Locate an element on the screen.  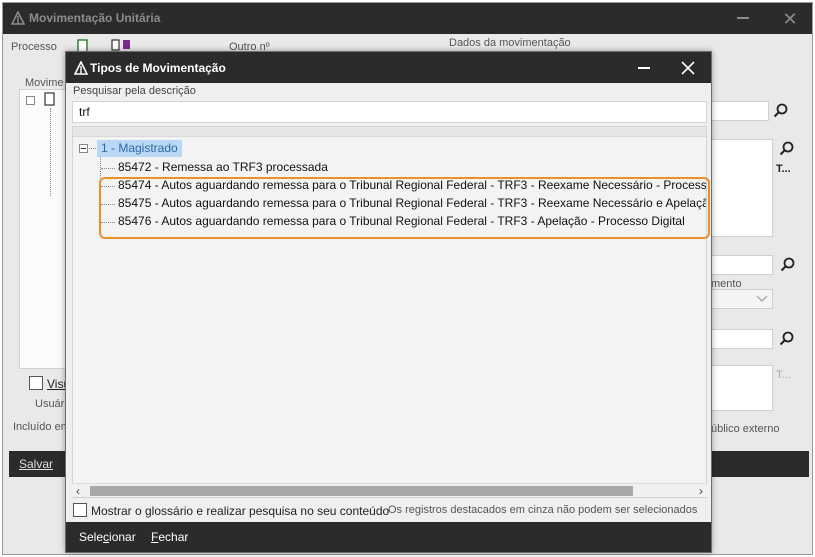
visualizar-checkbox is located at coordinates (36, 383).